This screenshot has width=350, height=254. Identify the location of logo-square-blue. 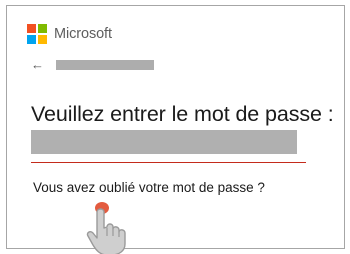
(31, 39).